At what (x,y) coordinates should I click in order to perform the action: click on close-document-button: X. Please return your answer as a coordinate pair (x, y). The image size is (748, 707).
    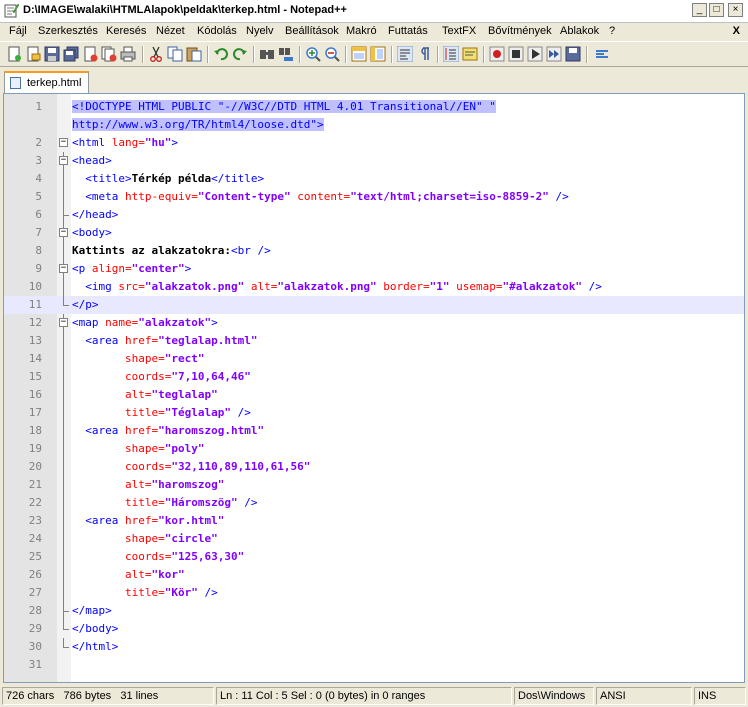
    Looking at the image, I should click on (736, 31).